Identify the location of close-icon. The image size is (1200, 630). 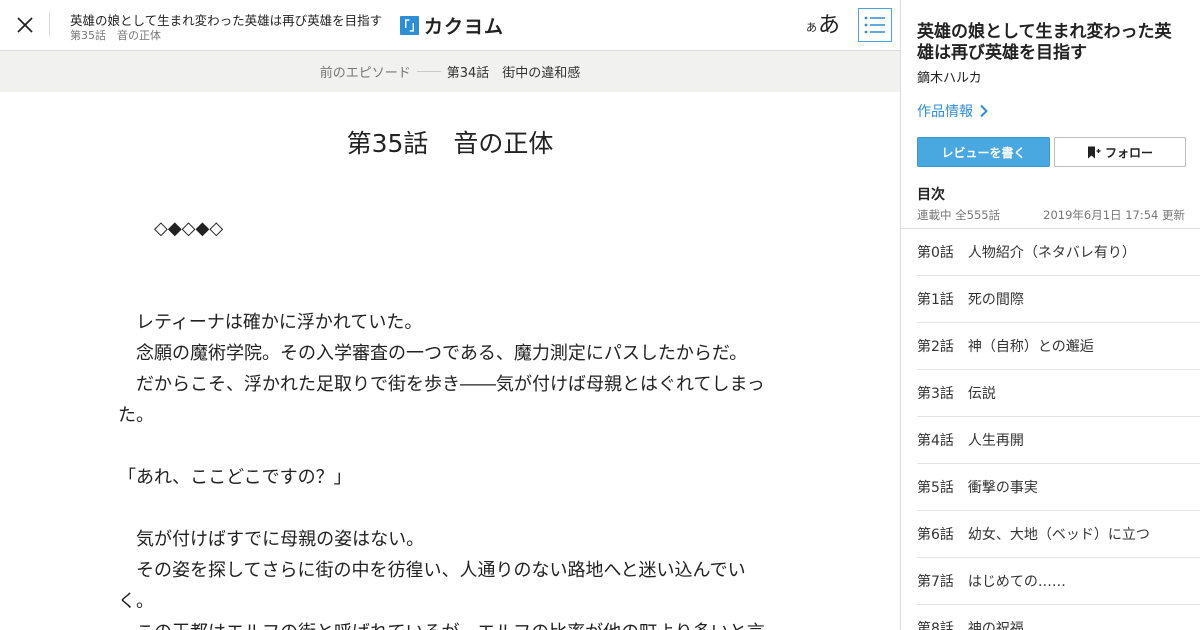
(25, 25).